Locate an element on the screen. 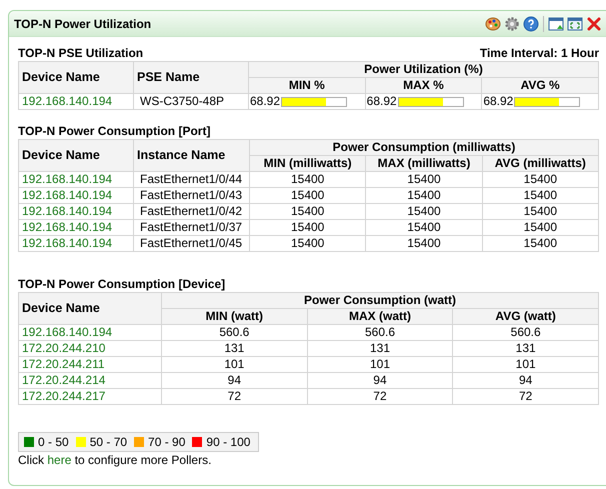 The width and height of the screenshot is (606, 489). column-header: MIN % is located at coordinates (307, 86).